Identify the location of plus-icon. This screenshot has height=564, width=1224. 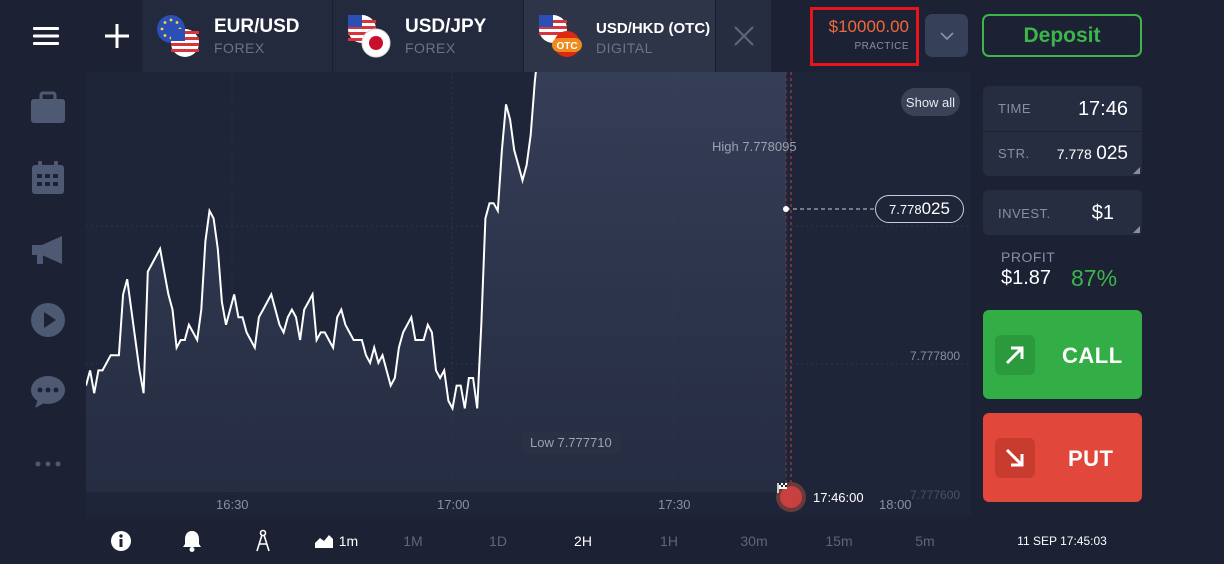
(117, 36).